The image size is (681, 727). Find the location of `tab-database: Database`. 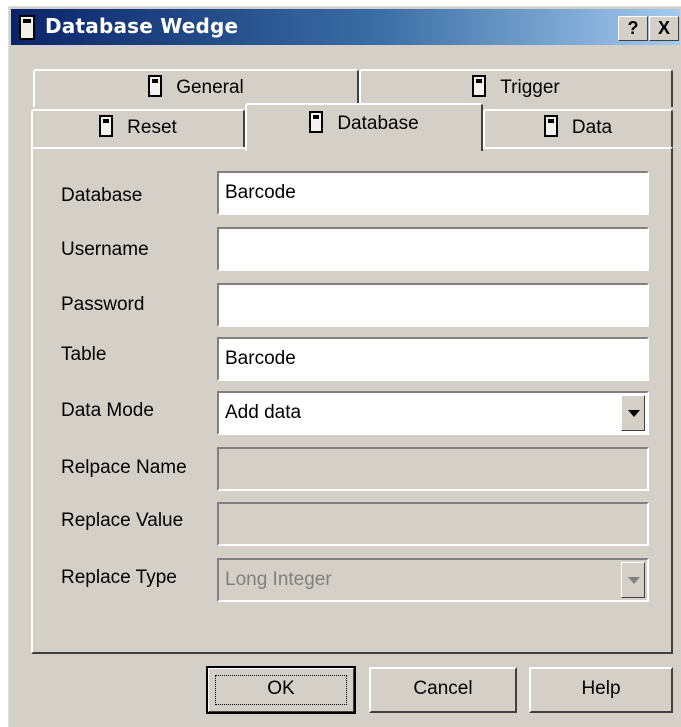

tab-database: Database is located at coordinates (364, 127).